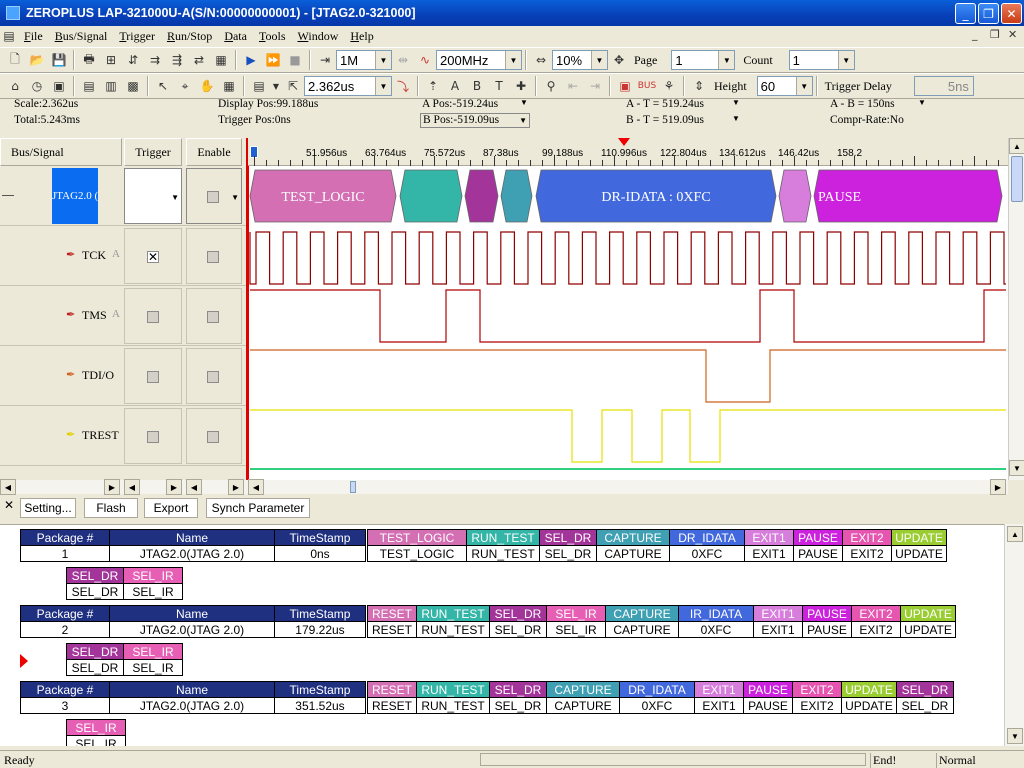 This screenshot has width=1024, height=768. What do you see at coordinates (869, 705) in the screenshot?
I see `state-value-cell: UPDATE` at bounding box center [869, 705].